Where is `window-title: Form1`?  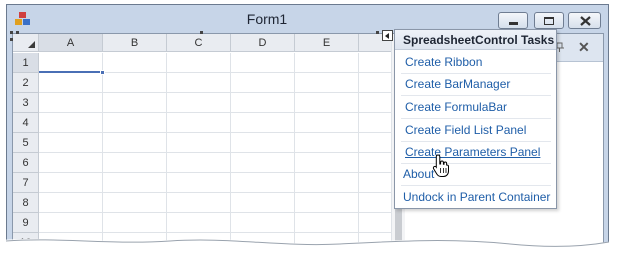 window-title: Form1 is located at coordinates (267, 19).